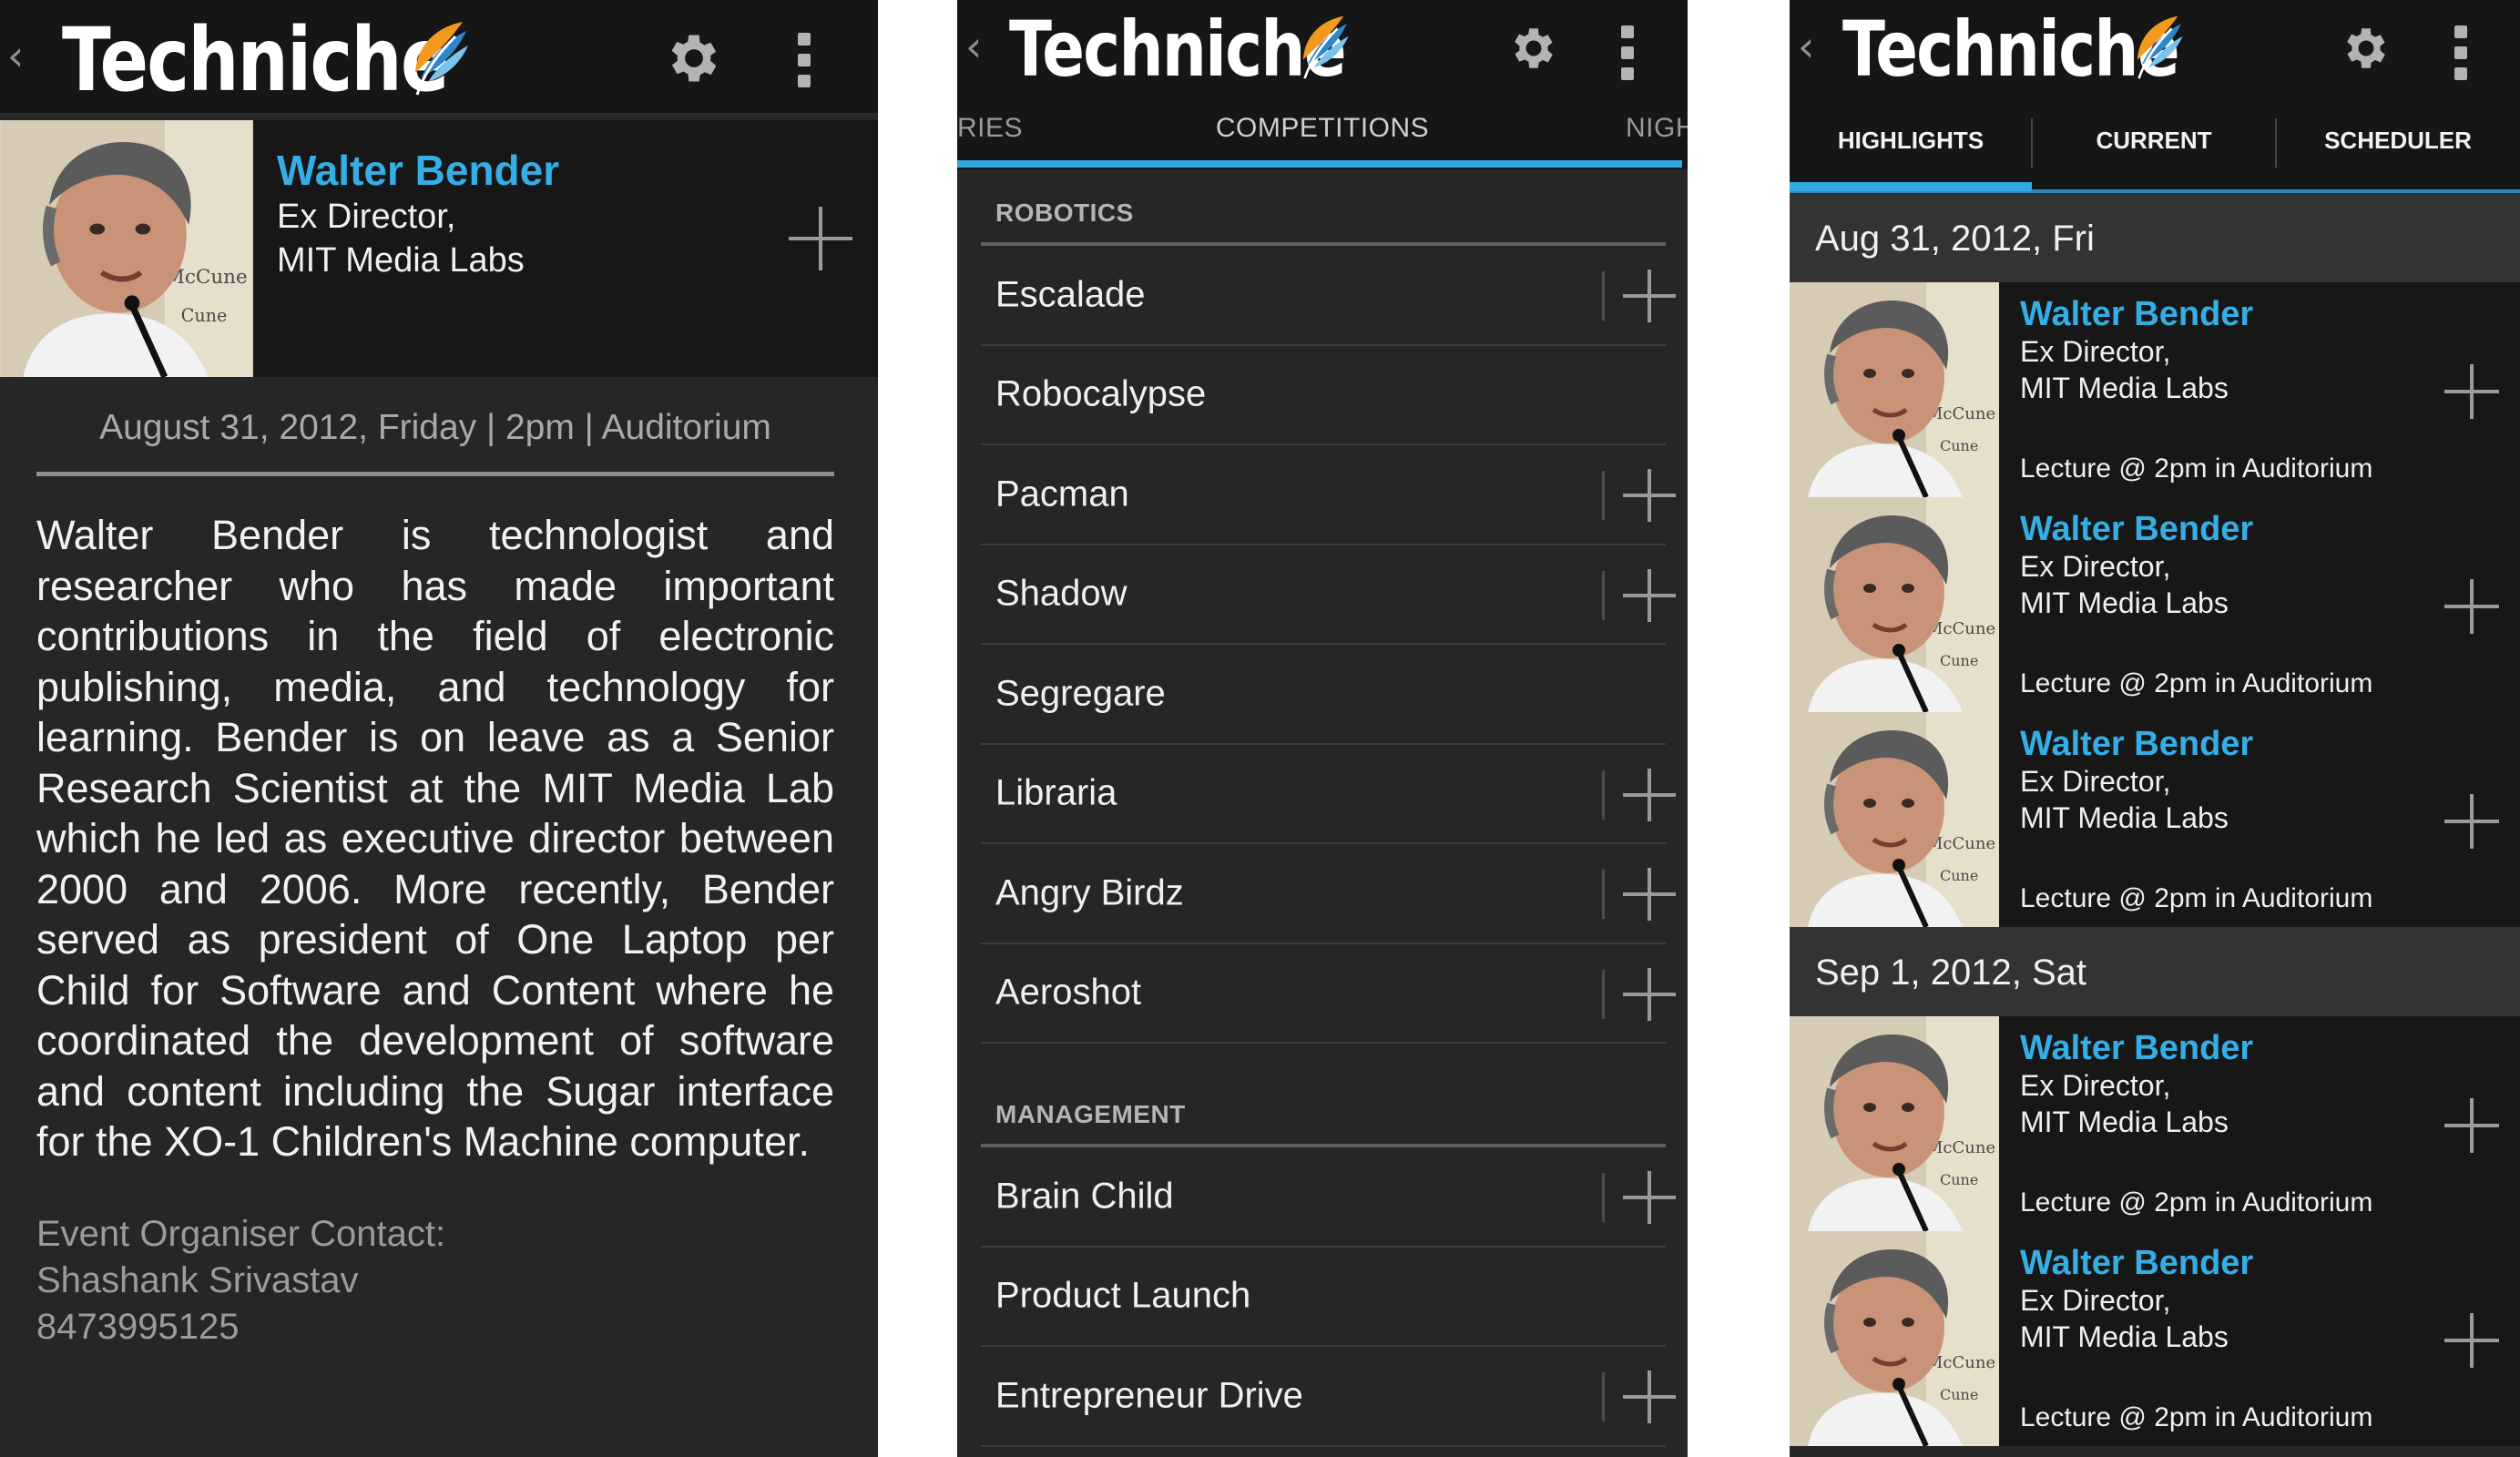 This screenshot has width=2520, height=1457. I want to click on add-to-schedule-button, so click(821, 239).